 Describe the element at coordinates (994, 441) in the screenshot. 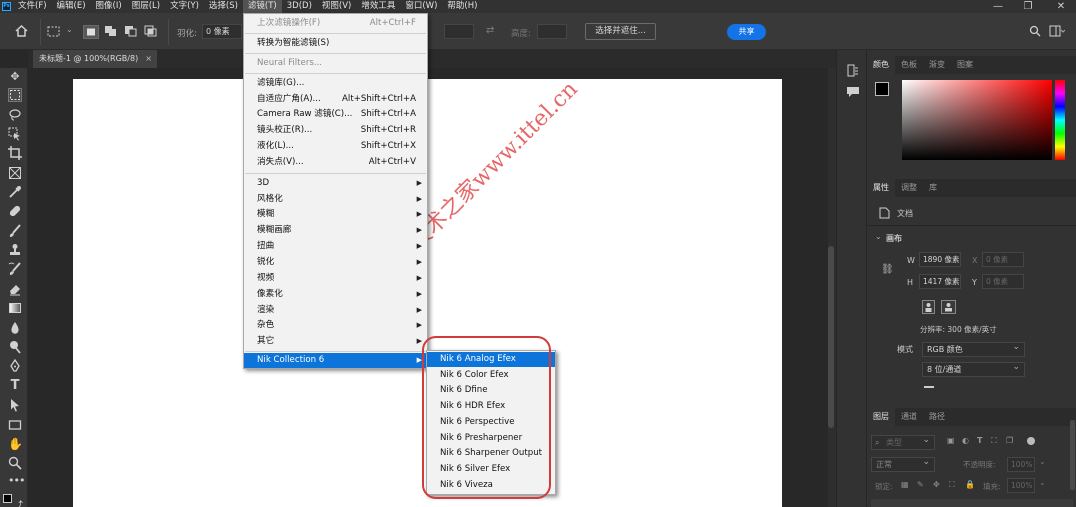

I see `filter-shape-icon: ⛶` at that location.